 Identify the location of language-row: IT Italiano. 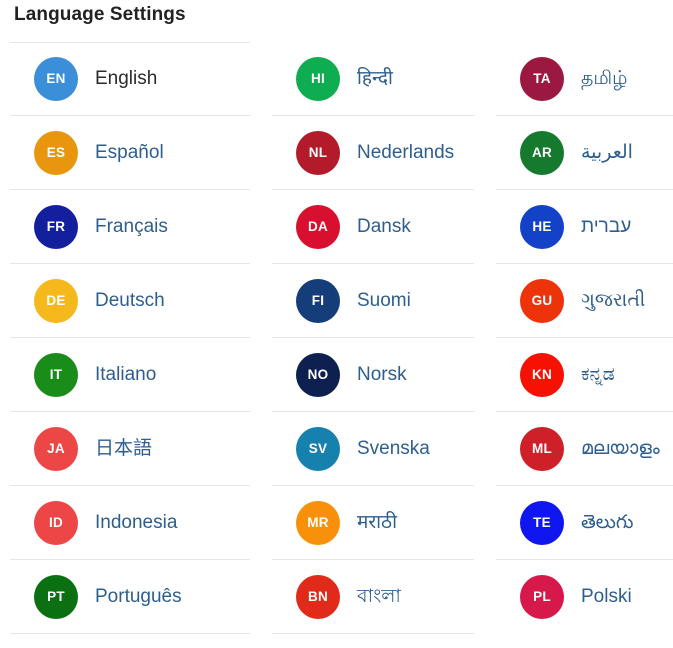
(130, 375).